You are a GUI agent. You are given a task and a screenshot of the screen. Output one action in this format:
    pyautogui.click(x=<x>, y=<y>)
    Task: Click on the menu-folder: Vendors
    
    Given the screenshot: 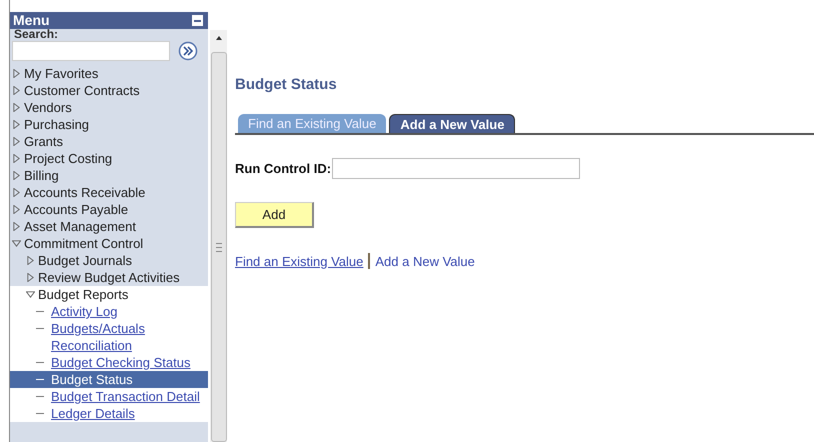 What is the action you would take?
    pyautogui.click(x=109, y=107)
    